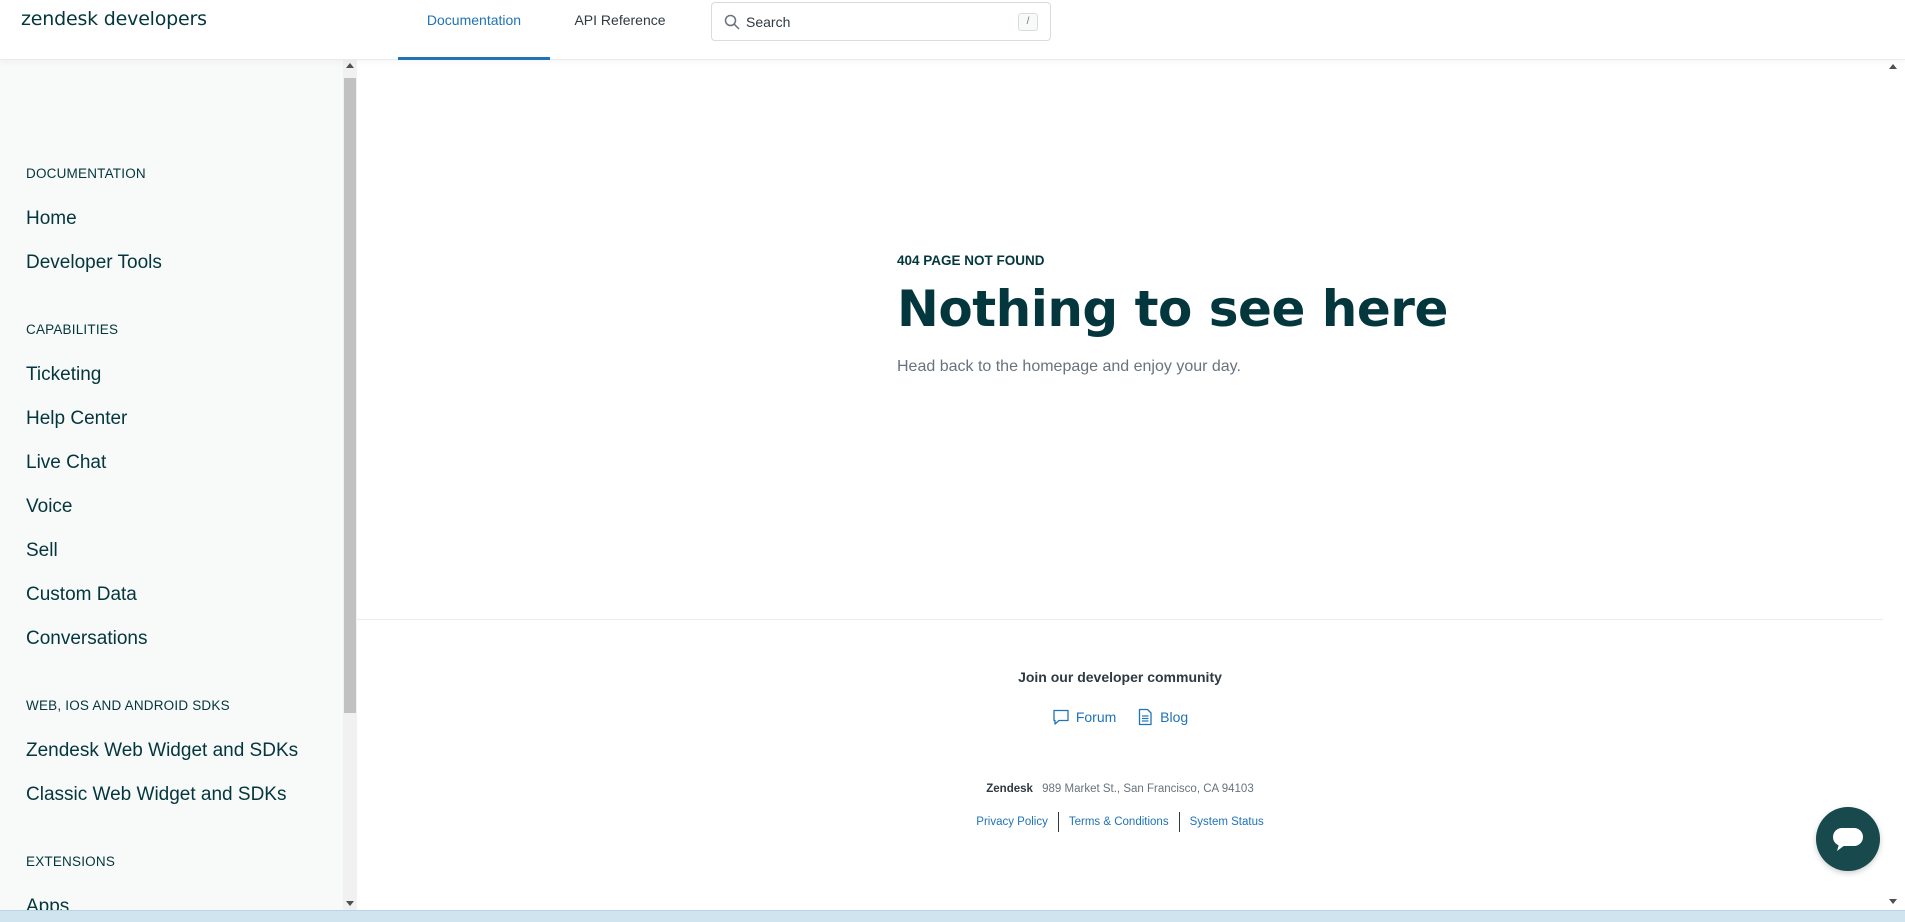 The width and height of the screenshot is (1905, 922). I want to click on sidebar-item-web-widget-sdks: Zendesk Web Widget and SDKs, so click(162, 751).